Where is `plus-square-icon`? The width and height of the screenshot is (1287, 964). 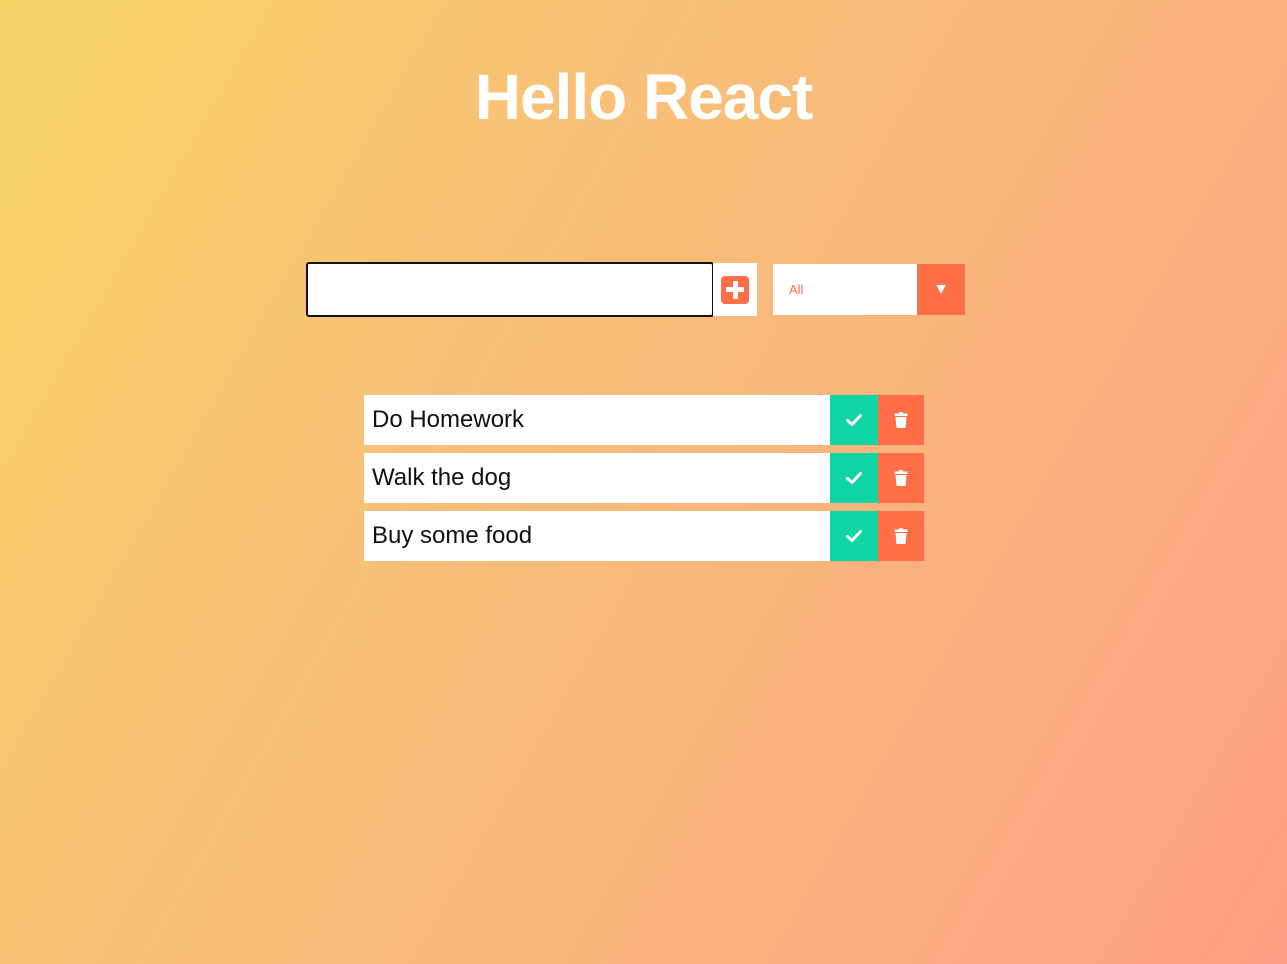
plus-square-icon is located at coordinates (735, 289).